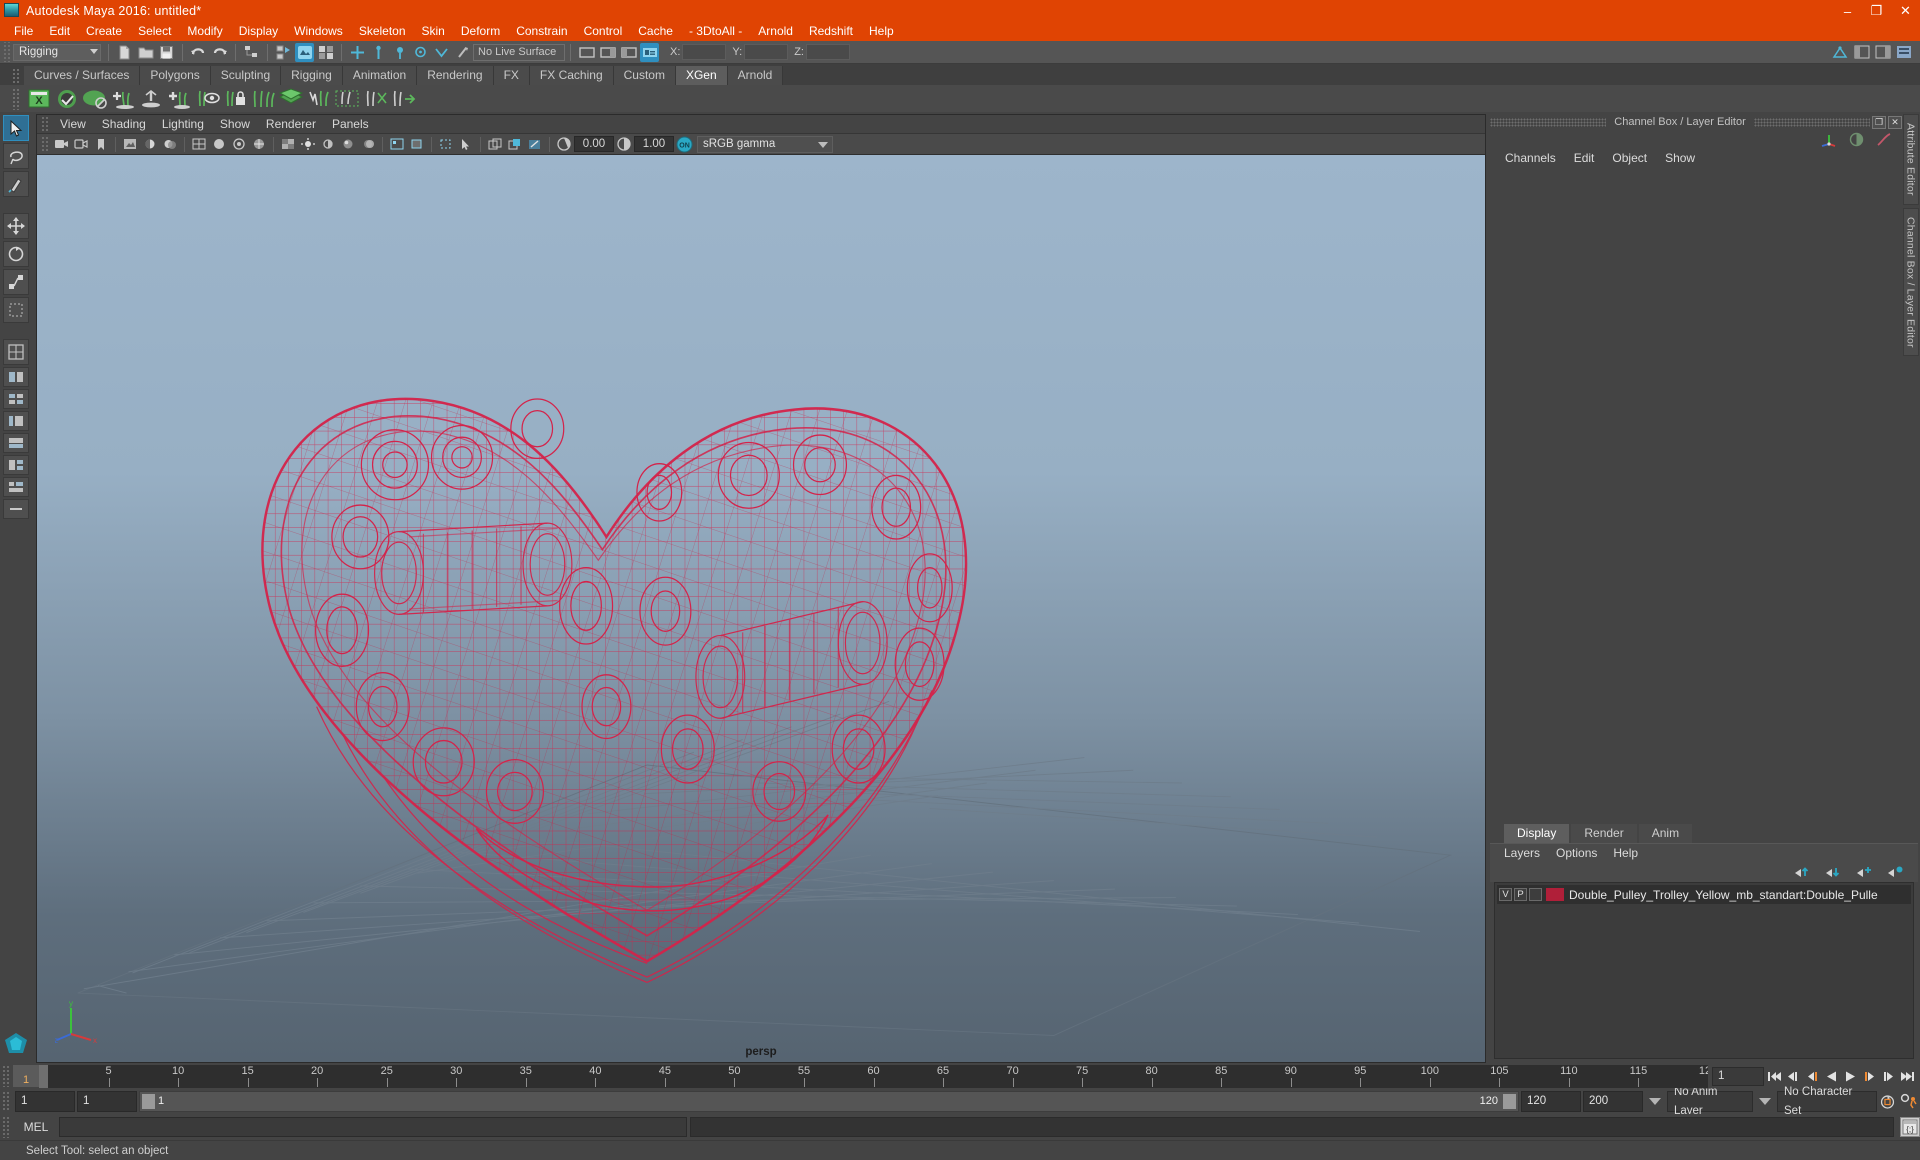 This screenshot has height=1160, width=1920. I want to click on exposure-icon, so click(564, 144).